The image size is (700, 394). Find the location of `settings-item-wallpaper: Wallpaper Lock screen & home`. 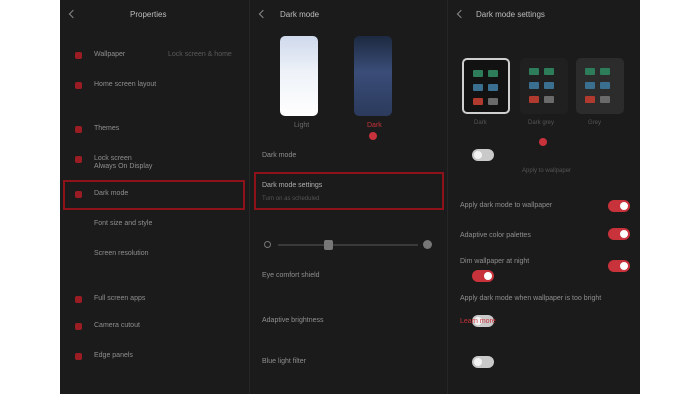

settings-item-wallpaper: Wallpaper Lock screen & home is located at coordinates (155, 56).